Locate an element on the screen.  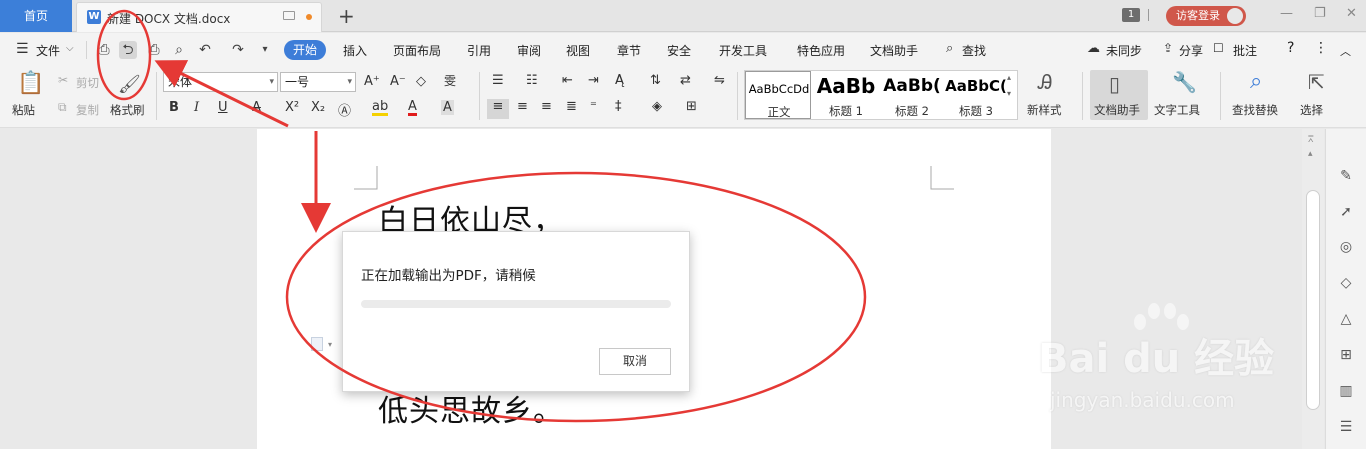
paragraph-spacing-icon: ‡ is located at coordinates (618, 106).